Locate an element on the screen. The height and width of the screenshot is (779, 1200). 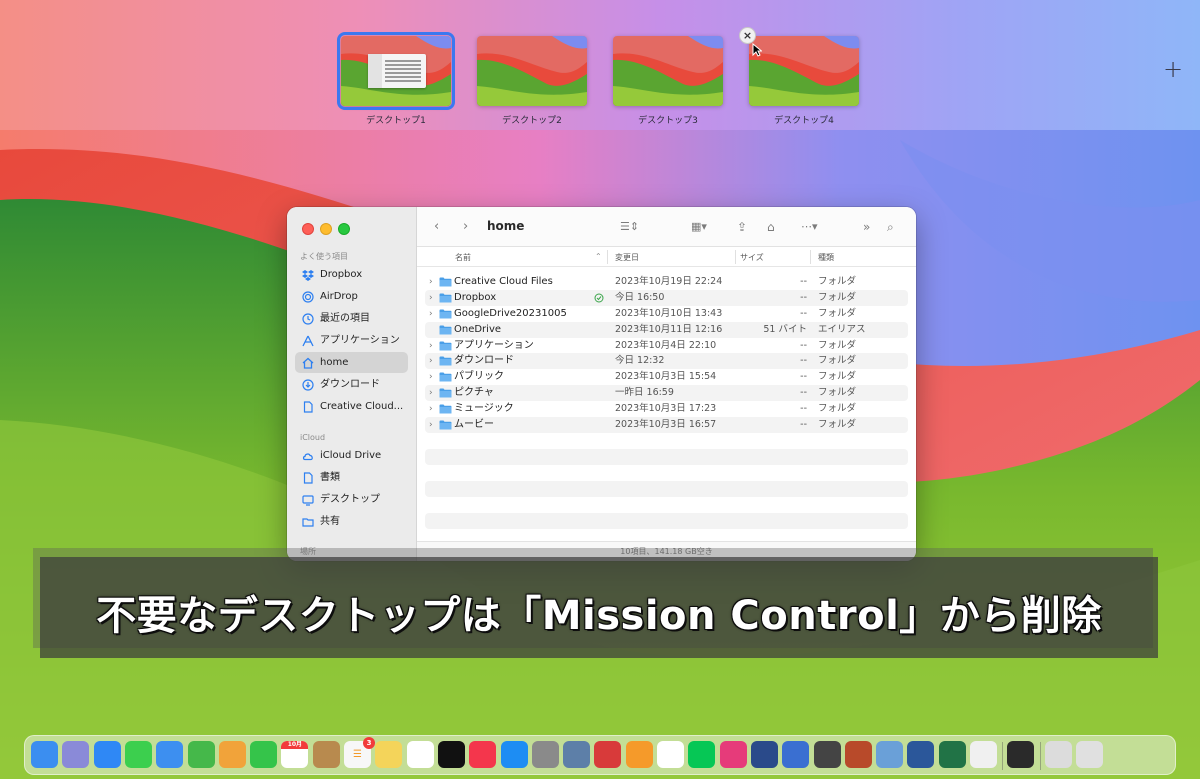
sidebar-item-icloud-drive: iCloud Drive is located at coordinates (351, 455).